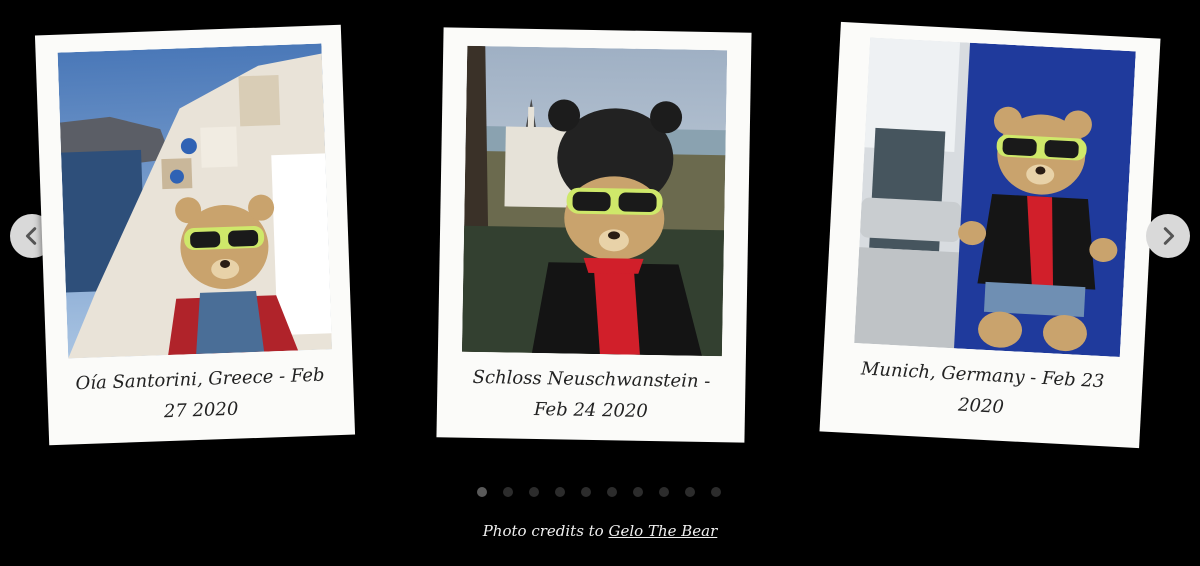 The width and height of the screenshot is (1200, 566). I want to click on teddy-bear-castle-photo, so click(594, 201).